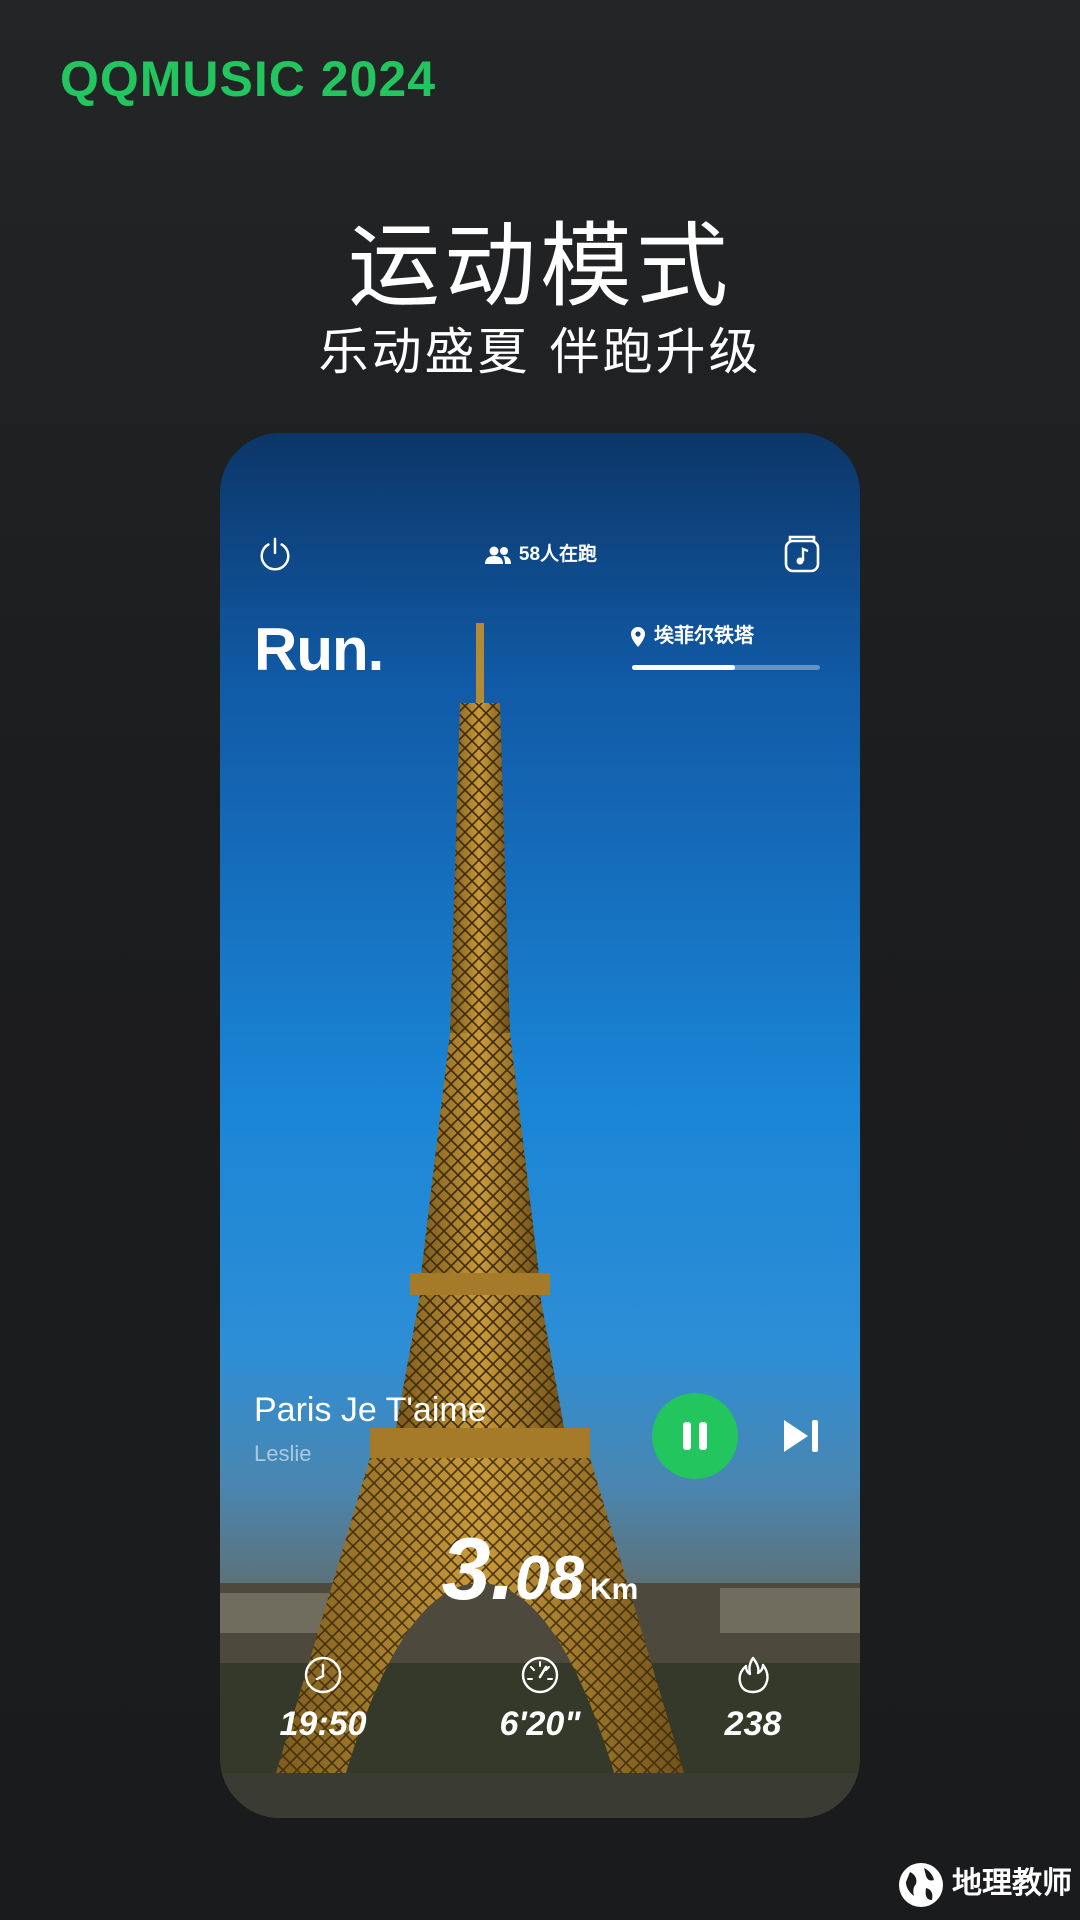 Image resolution: width=1080 pixels, height=1920 pixels. What do you see at coordinates (753, 1675) in the screenshot?
I see `flame-icon` at bounding box center [753, 1675].